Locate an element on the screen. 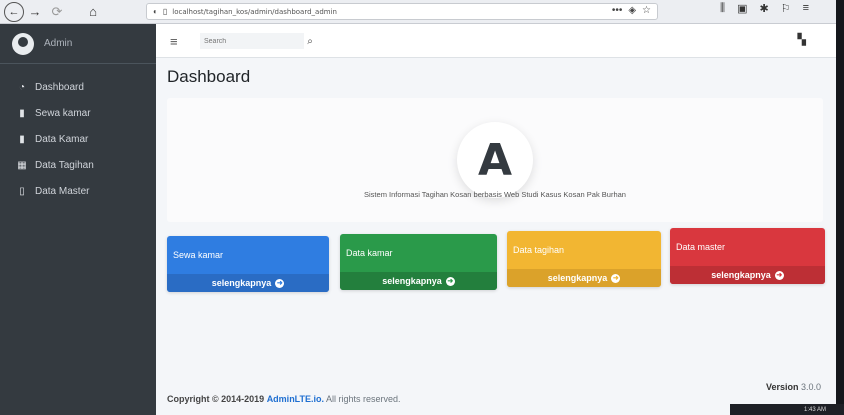  bookmark-star-icon: ☆ is located at coordinates (646, 10).